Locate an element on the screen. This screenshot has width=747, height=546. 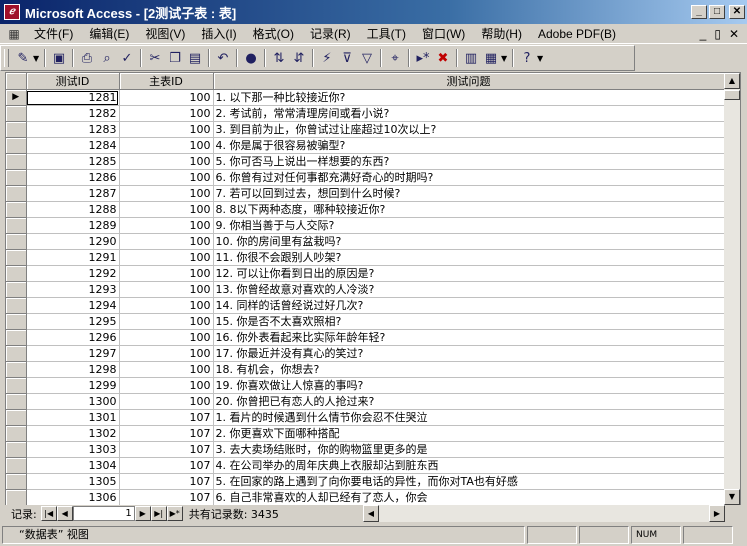
sort-ascending-icon: ⇅ is located at coordinates (279, 58).